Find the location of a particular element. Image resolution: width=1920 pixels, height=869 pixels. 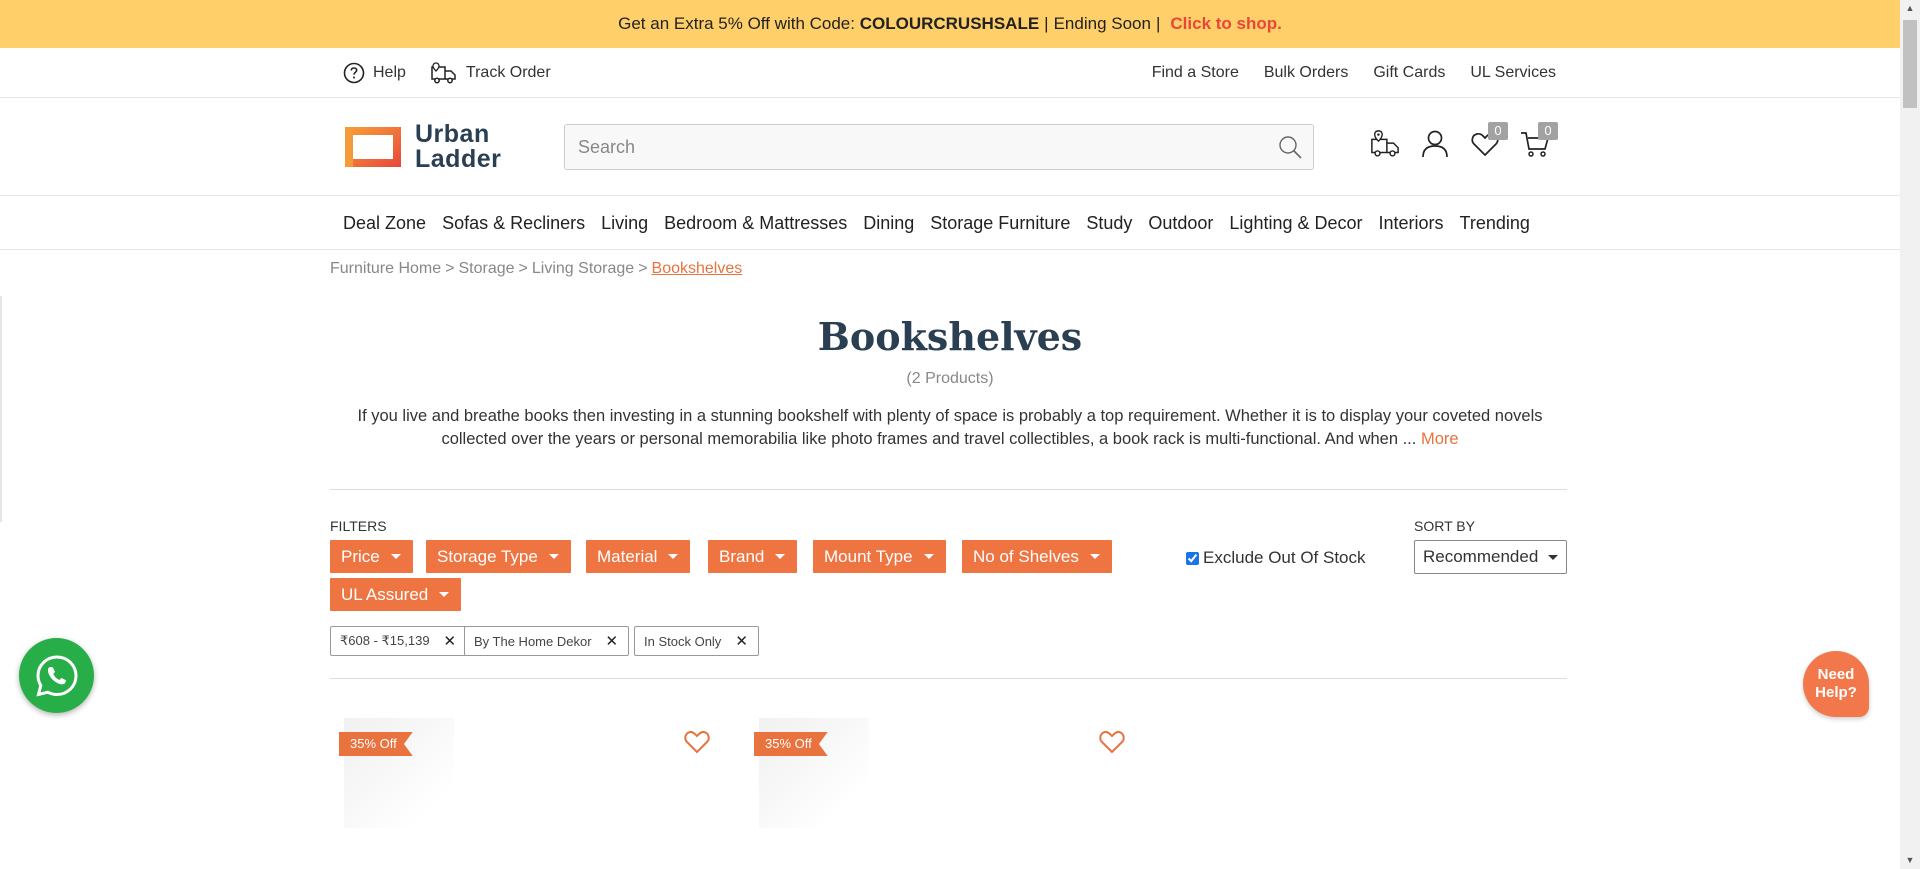

search-input is located at coordinates (905, 147).